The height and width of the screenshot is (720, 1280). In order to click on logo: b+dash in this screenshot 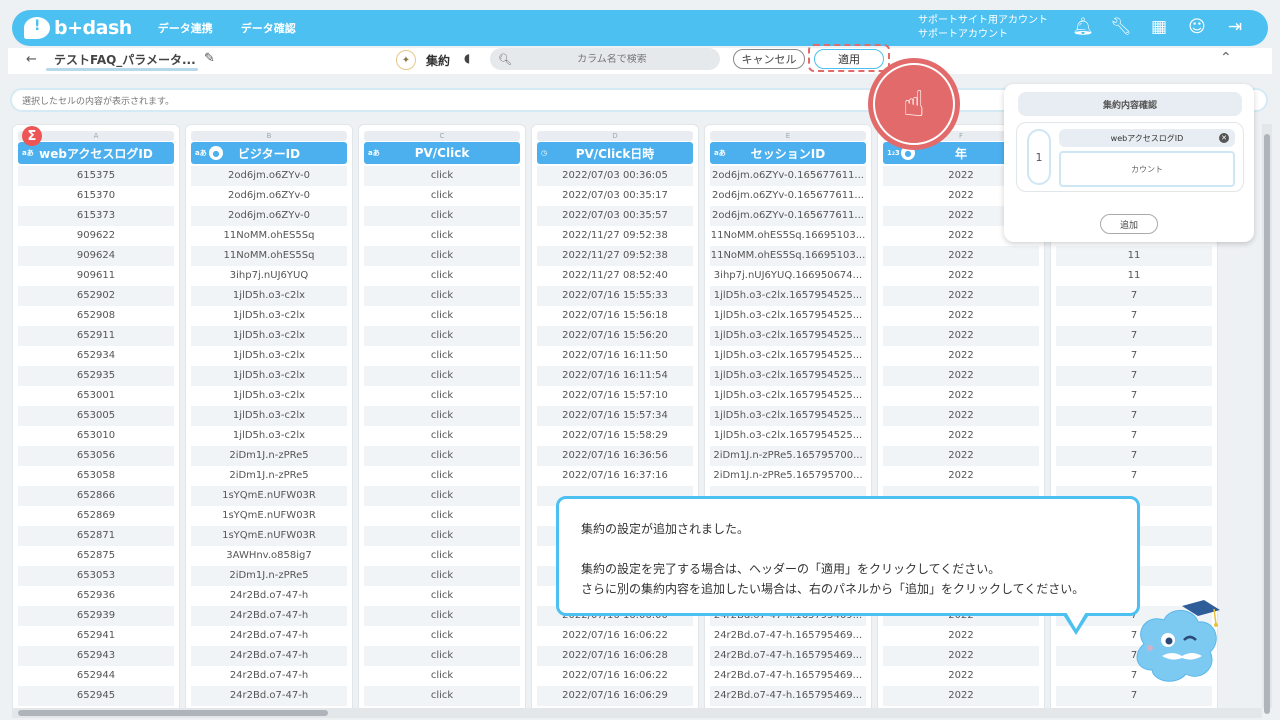, I will do `click(78, 28)`.